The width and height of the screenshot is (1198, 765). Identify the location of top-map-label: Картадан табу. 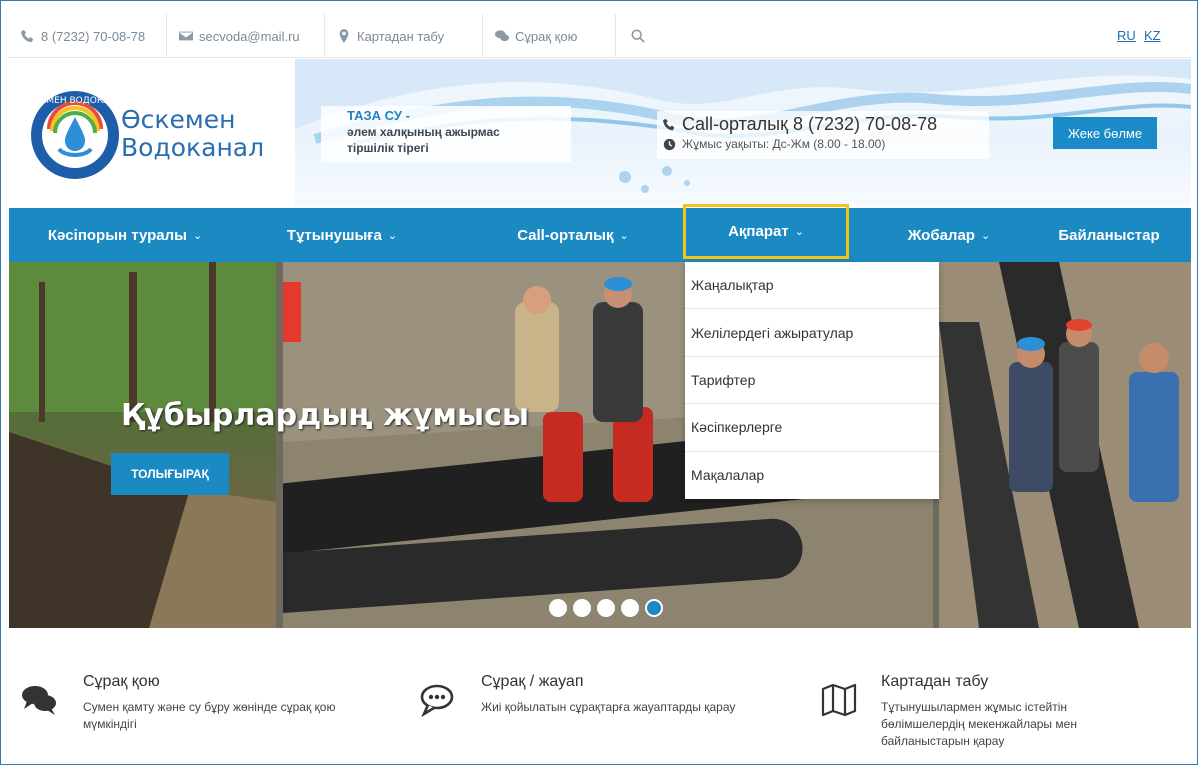
(401, 36).